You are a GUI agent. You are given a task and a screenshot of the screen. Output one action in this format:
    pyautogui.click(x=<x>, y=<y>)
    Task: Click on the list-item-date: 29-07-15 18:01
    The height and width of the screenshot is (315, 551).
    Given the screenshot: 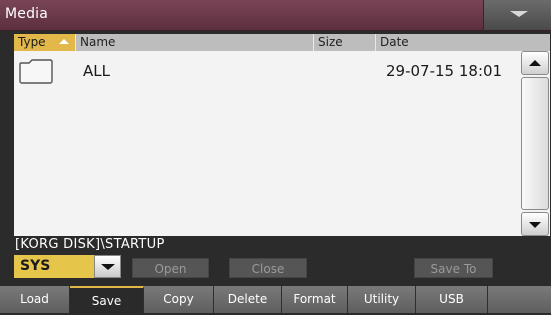 What is the action you would take?
    pyautogui.click(x=444, y=71)
    